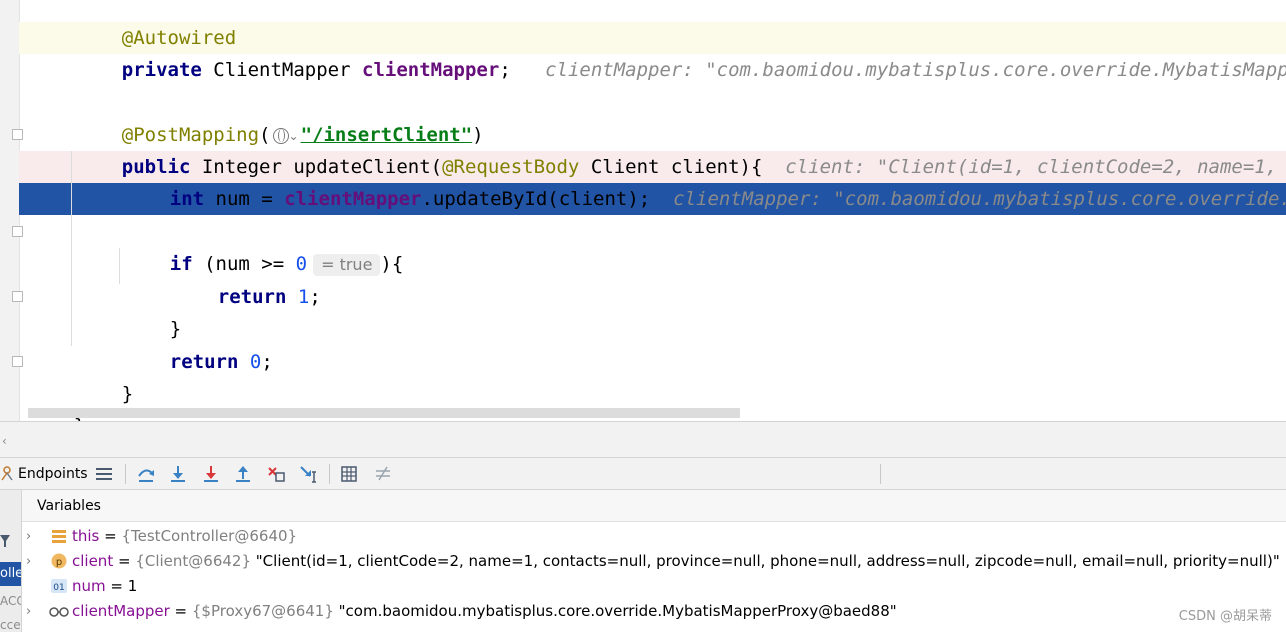 The height and width of the screenshot is (632, 1286). What do you see at coordinates (246, 278) in the screenshot?
I see `code-line-return-one: return 1;` at bounding box center [246, 278].